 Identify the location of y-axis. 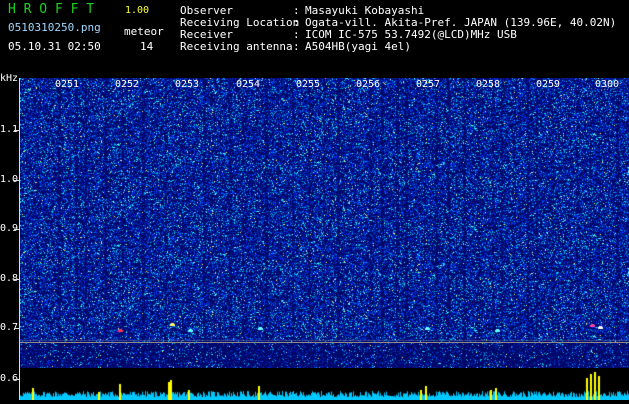
(19, 239).